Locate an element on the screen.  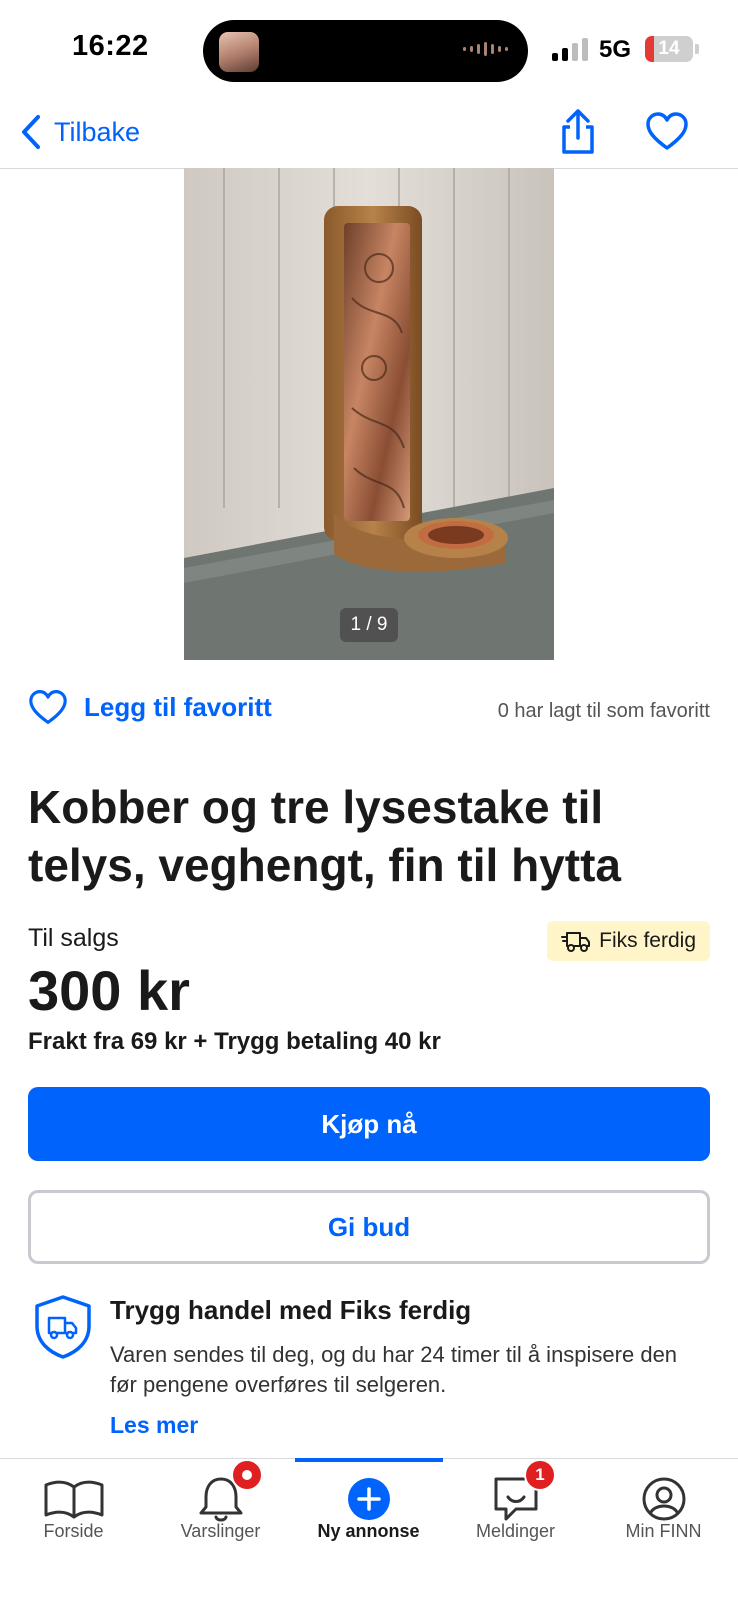
shield-truck-icon is located at coordinates (63, 1327).